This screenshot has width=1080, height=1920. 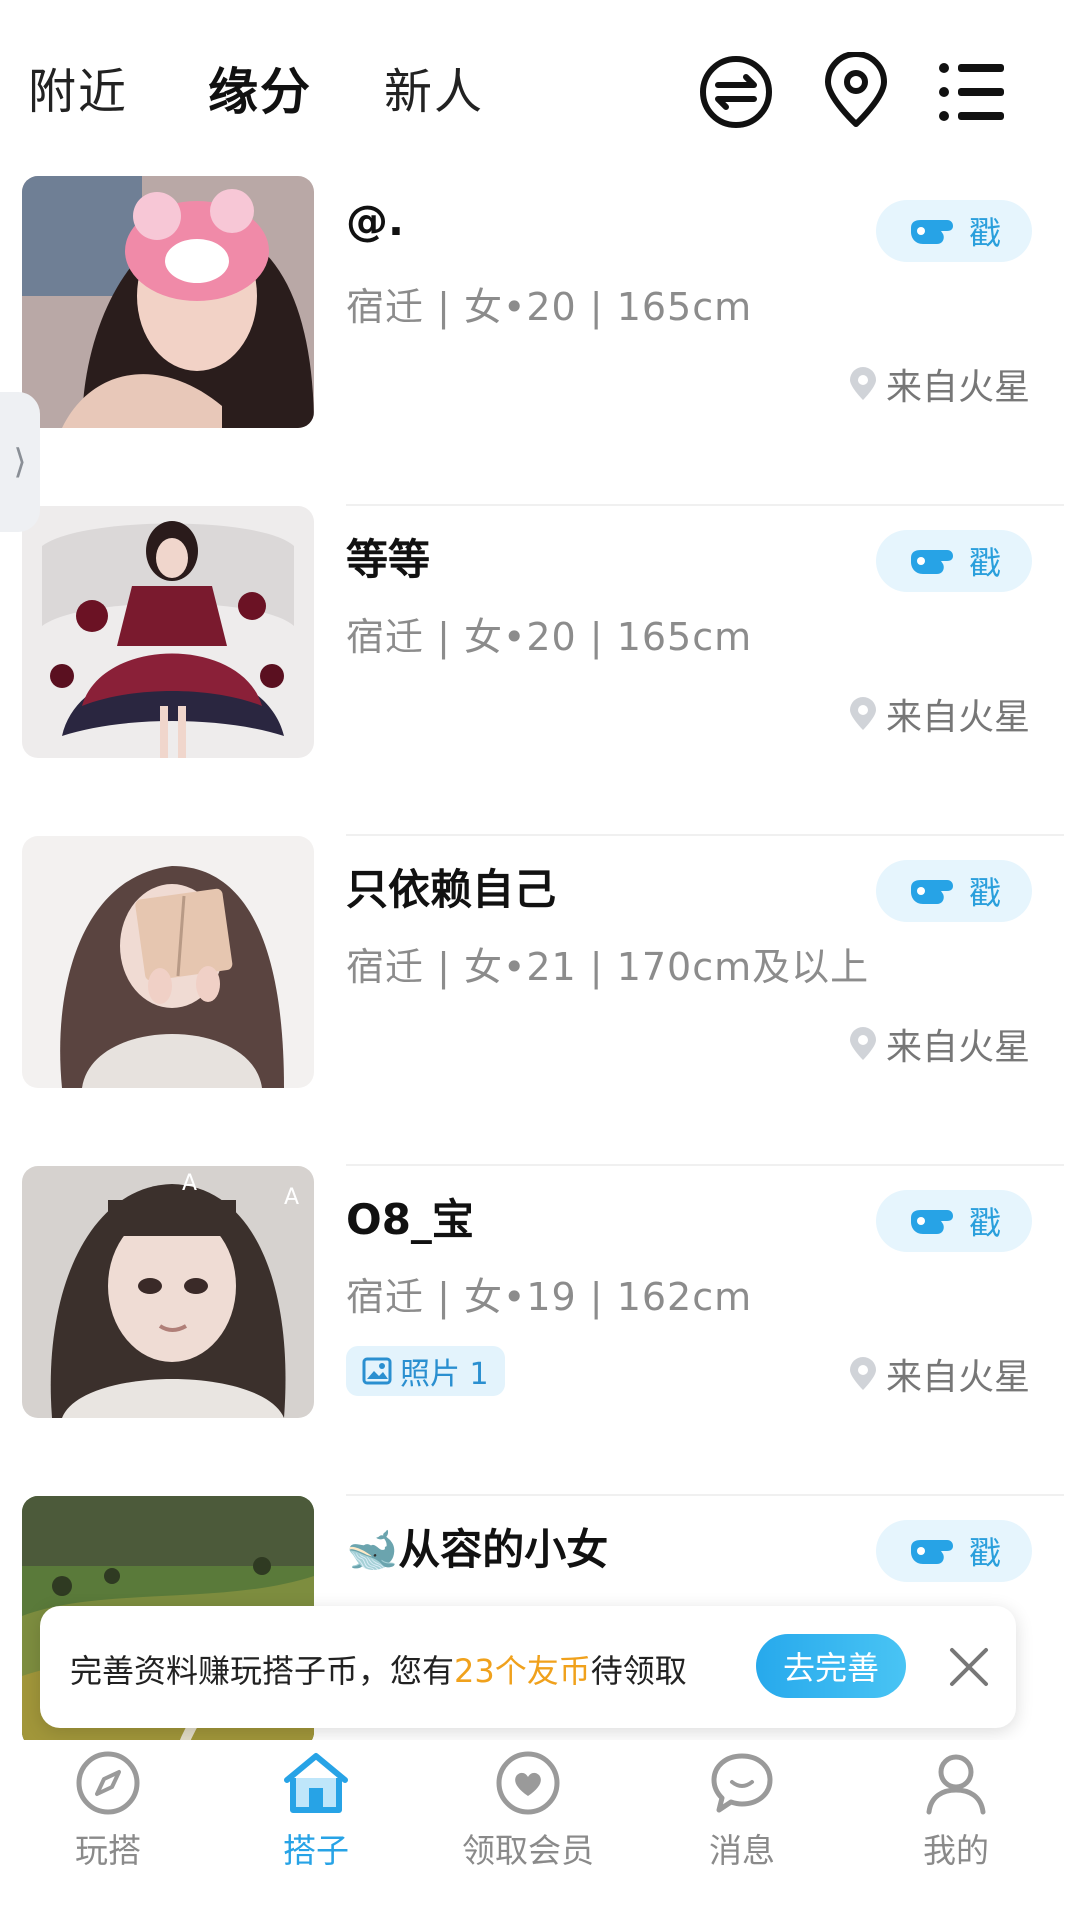 I want to click on user-name: O8_宝, so click(x=410, y=1219).